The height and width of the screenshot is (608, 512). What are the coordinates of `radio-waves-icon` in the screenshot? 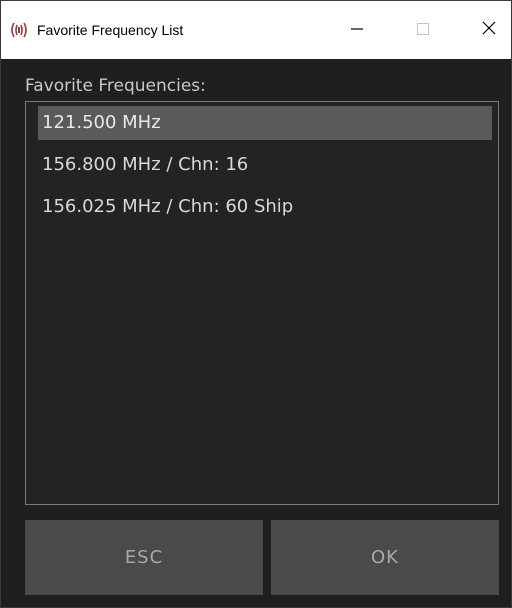 It's located at (19, 30).